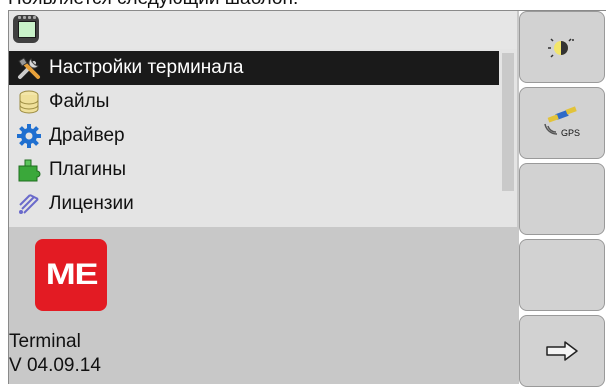  Describe the element at coordinates (71, 275) in the screenshot. I see `me-logo: ME` at that location.